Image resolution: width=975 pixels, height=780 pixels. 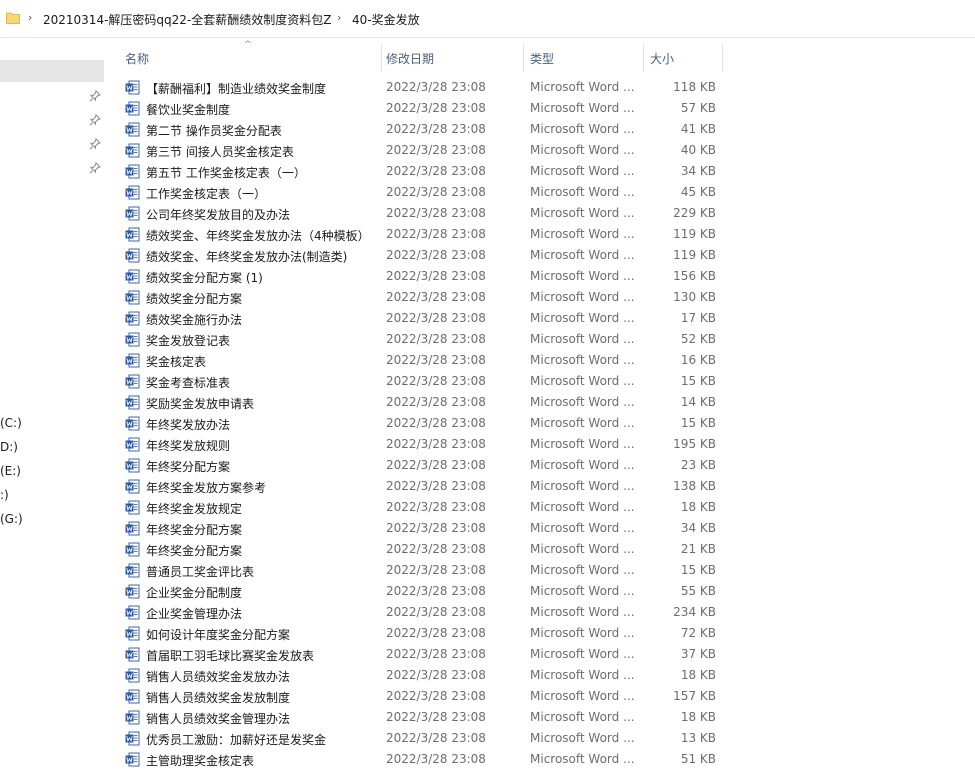 What do you see at coordinates (206, 488) in the screenshot?
I see `file-name: 年终奖金发放方案参考` at bounding box center [206, 488].